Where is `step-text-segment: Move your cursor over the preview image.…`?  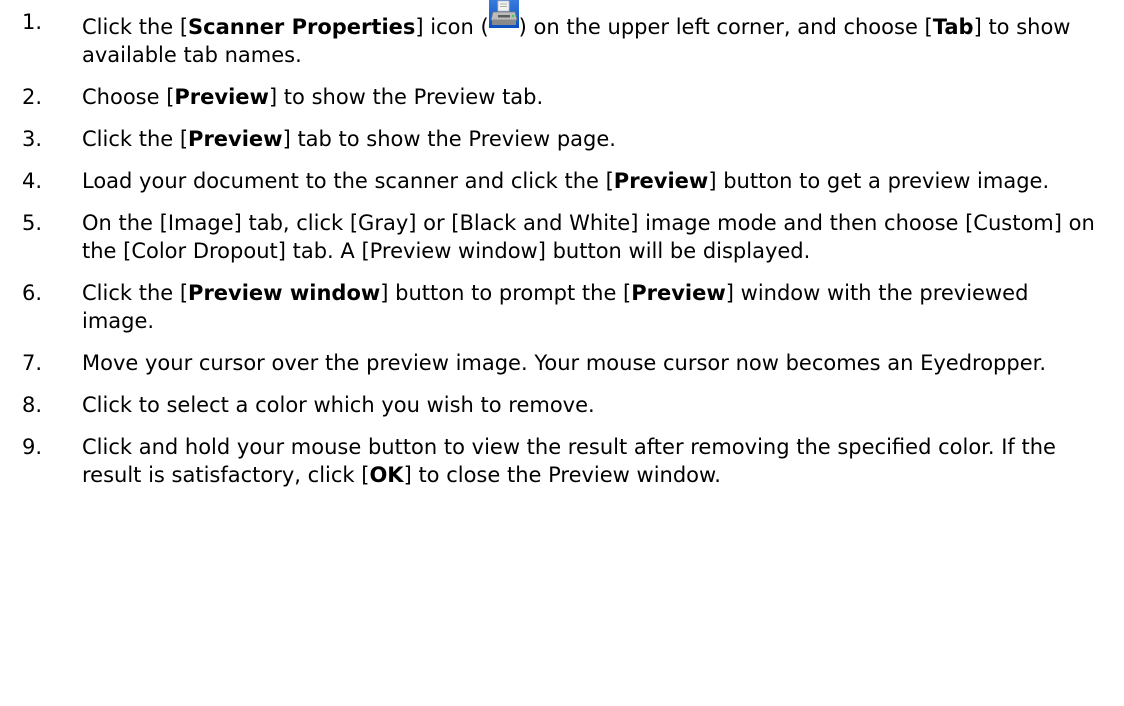 step-text-segment: Move your cursor over the preview image.… is located at coordinates (564, 363).